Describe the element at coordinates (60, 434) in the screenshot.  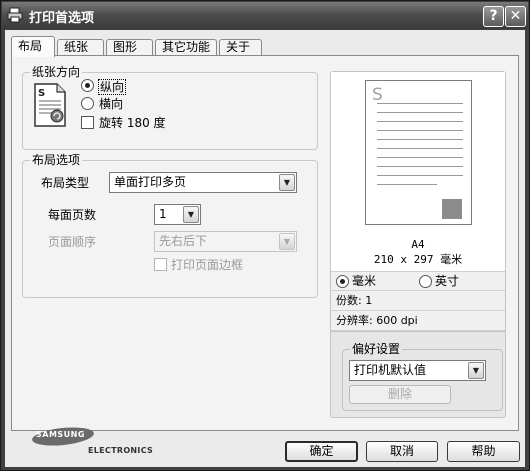
I see `samsung-logo-text: SAMSUNG` at that location.